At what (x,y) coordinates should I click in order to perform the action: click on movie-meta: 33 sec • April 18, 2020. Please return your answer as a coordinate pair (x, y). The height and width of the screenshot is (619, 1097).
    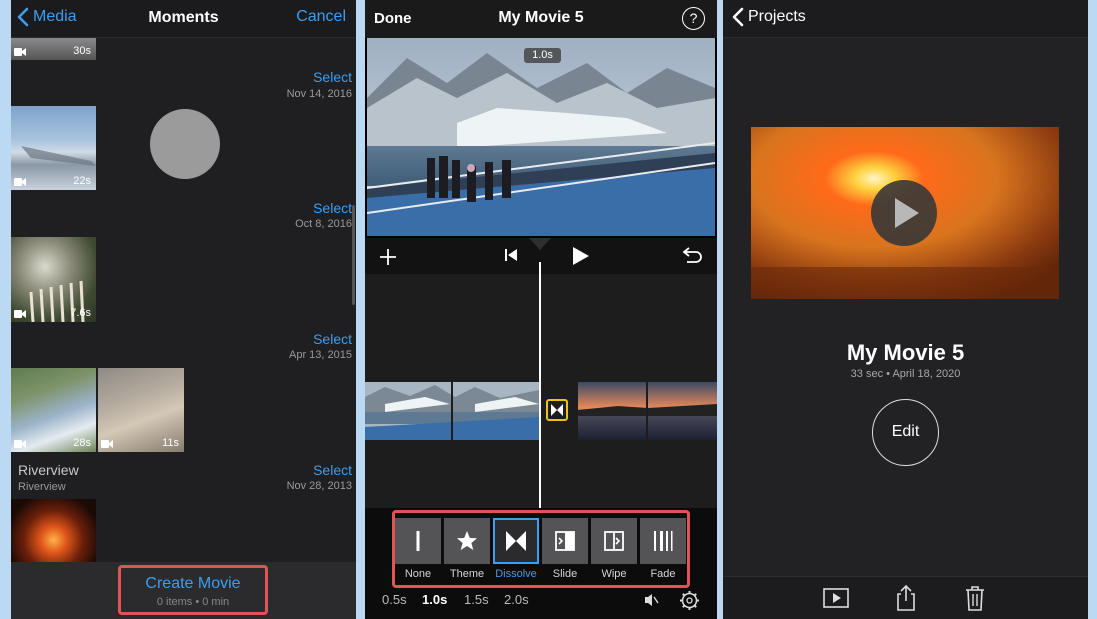
    Looking at the image, I should click on (905, 374).